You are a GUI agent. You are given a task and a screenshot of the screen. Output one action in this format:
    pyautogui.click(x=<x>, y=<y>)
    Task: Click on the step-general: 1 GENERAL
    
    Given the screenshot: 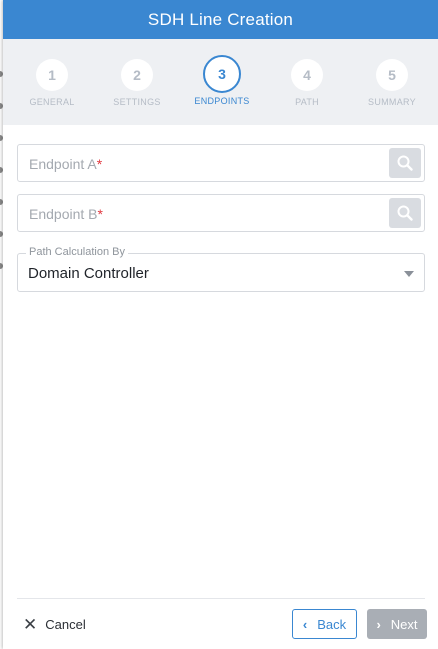 What is the action you would take?
    pyautogui.click(x=52, y=83)
    